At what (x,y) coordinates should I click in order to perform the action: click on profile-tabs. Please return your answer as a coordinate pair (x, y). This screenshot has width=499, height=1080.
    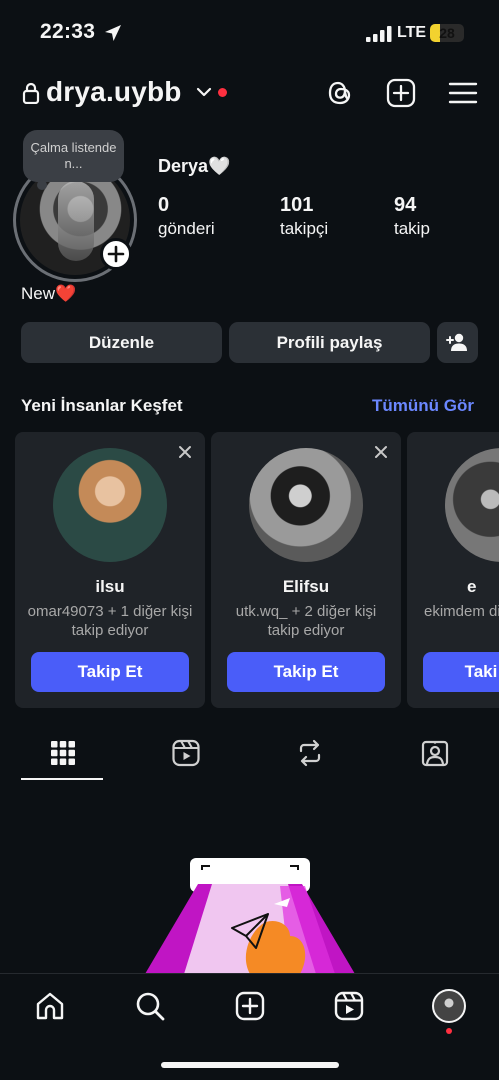
    Looking at the image, I should click on (249, 756).